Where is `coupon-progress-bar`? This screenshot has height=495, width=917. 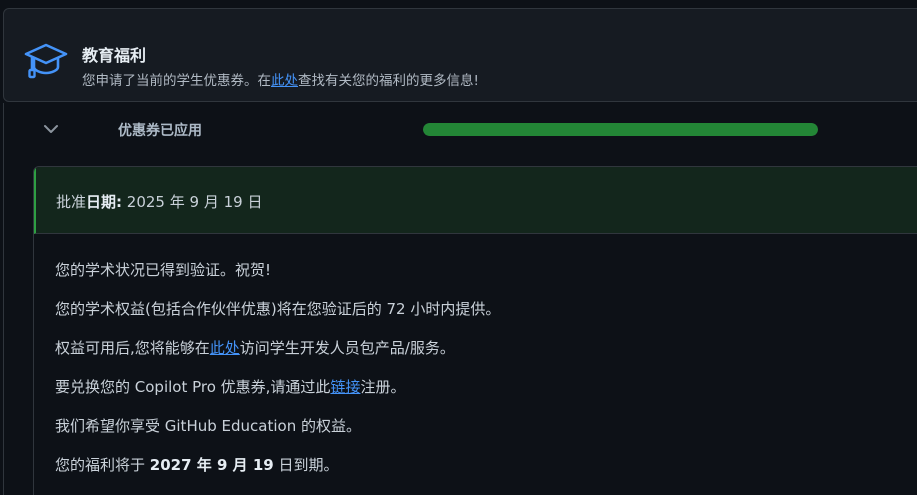 coupon-progress-bar is located at coordinates (620, 129).